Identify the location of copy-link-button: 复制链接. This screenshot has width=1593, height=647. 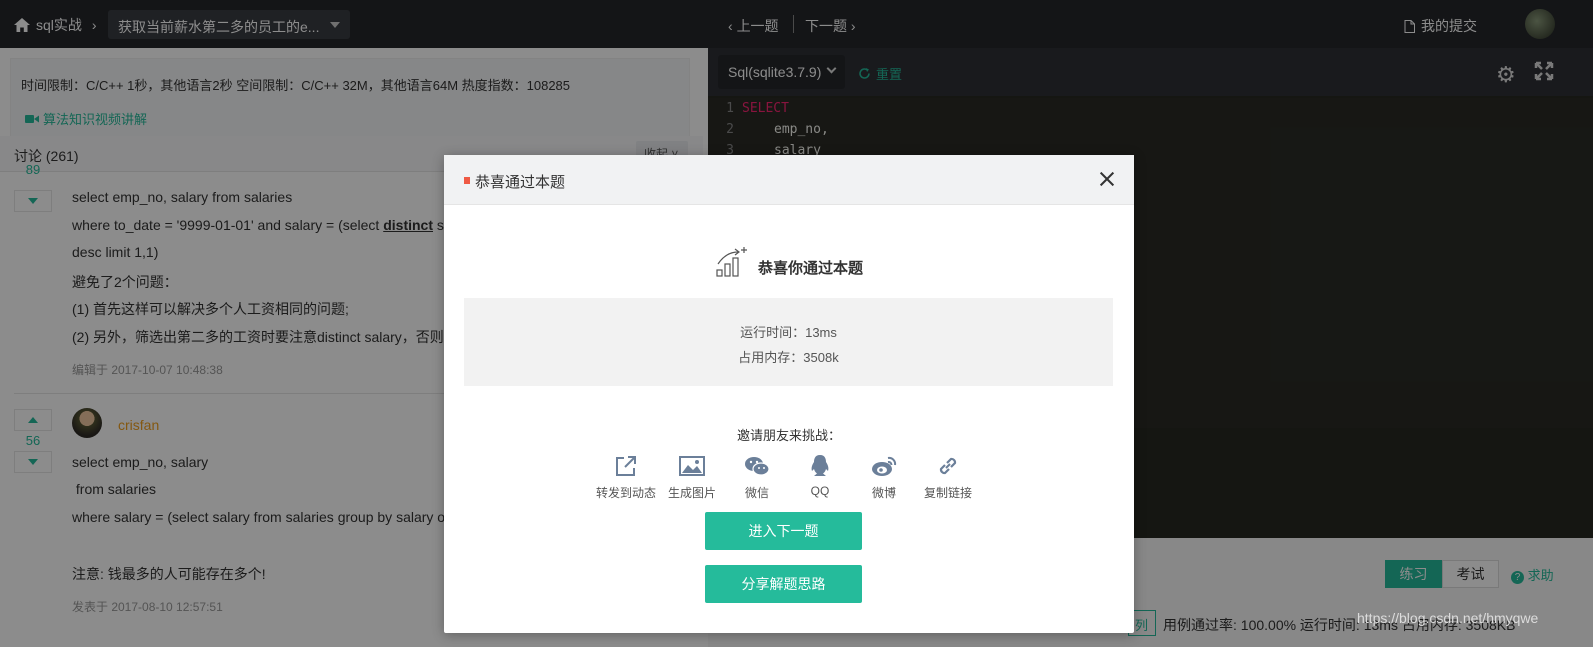
(948, 476).